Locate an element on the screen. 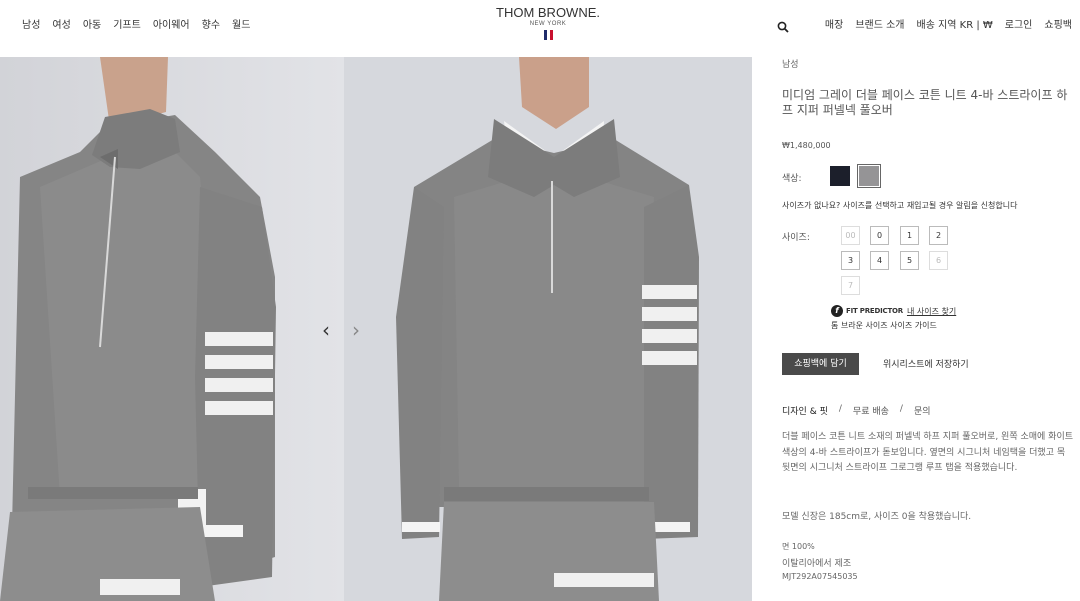 The width and height of the screenshot is (1080, 601). color-swatch-navy is located at coordinates (840, 176).